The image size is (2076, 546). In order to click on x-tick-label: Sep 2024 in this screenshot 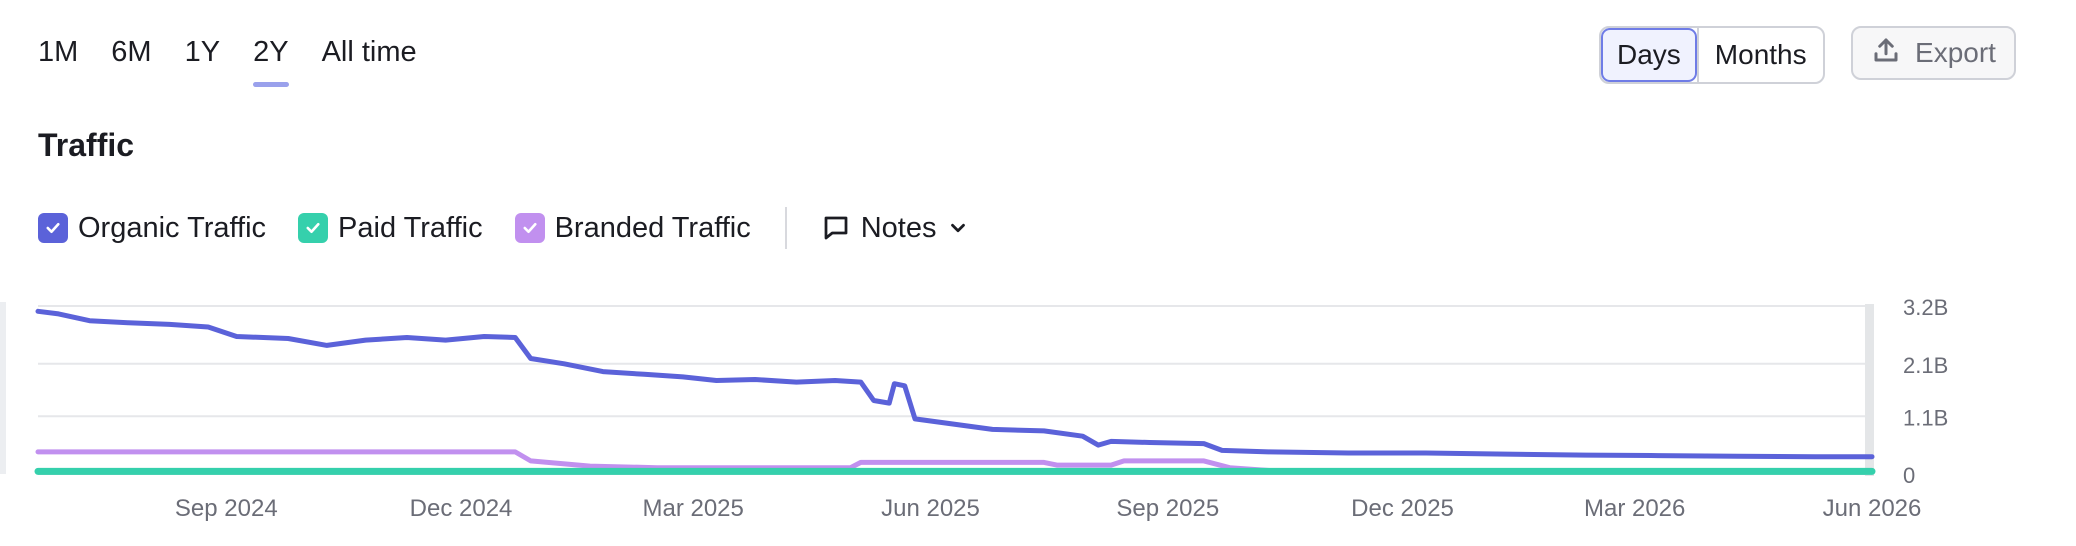, I will do `click(226, 508)`.